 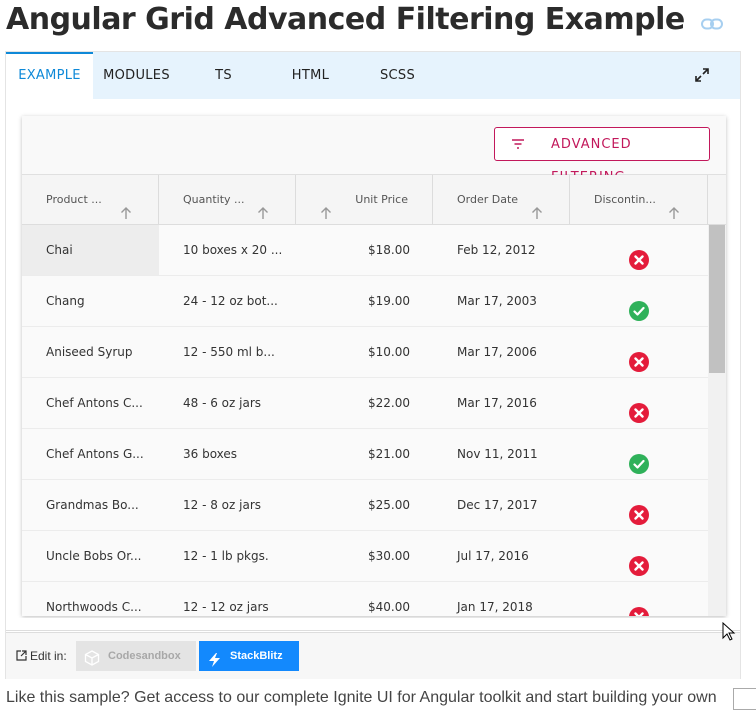 I want to click on page-title-text: Angular Grid Advanced Filtering Example, so click(x=345, y=19).